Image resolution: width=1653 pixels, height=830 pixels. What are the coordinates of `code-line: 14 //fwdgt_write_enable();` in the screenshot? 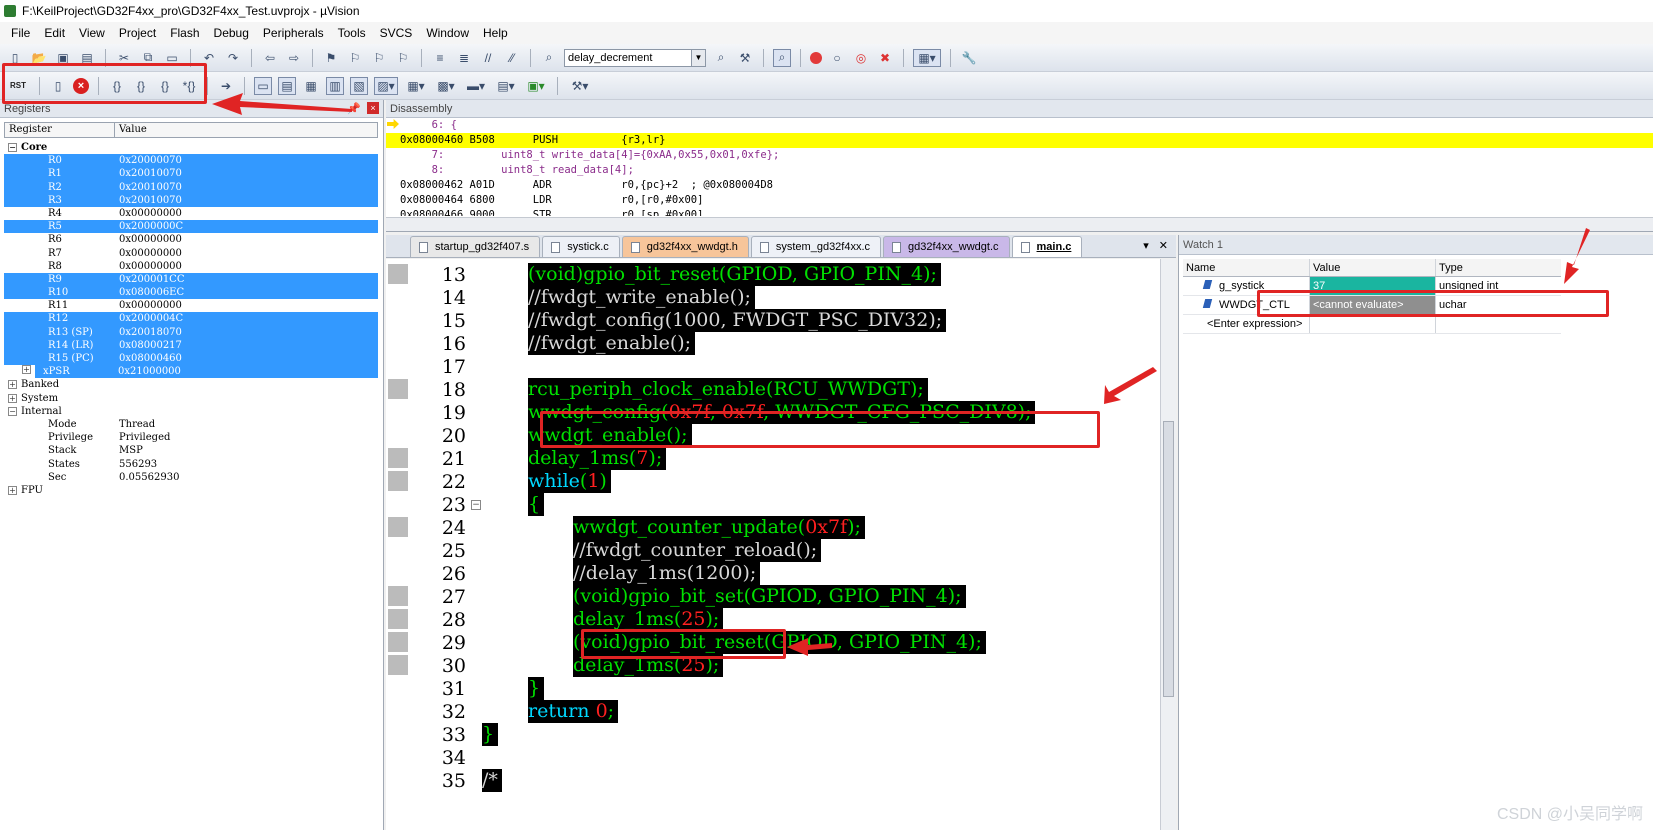 It's located at (771, 297).